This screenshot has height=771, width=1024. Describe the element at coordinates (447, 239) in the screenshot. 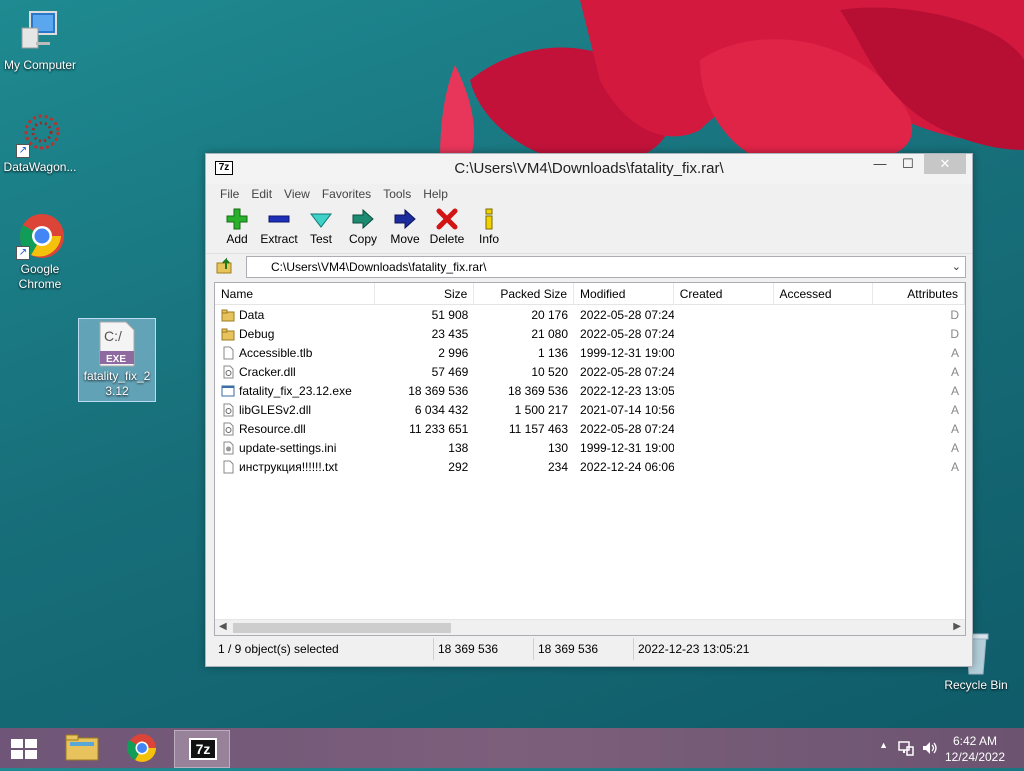

I see `delete-label: Delete` at that location.